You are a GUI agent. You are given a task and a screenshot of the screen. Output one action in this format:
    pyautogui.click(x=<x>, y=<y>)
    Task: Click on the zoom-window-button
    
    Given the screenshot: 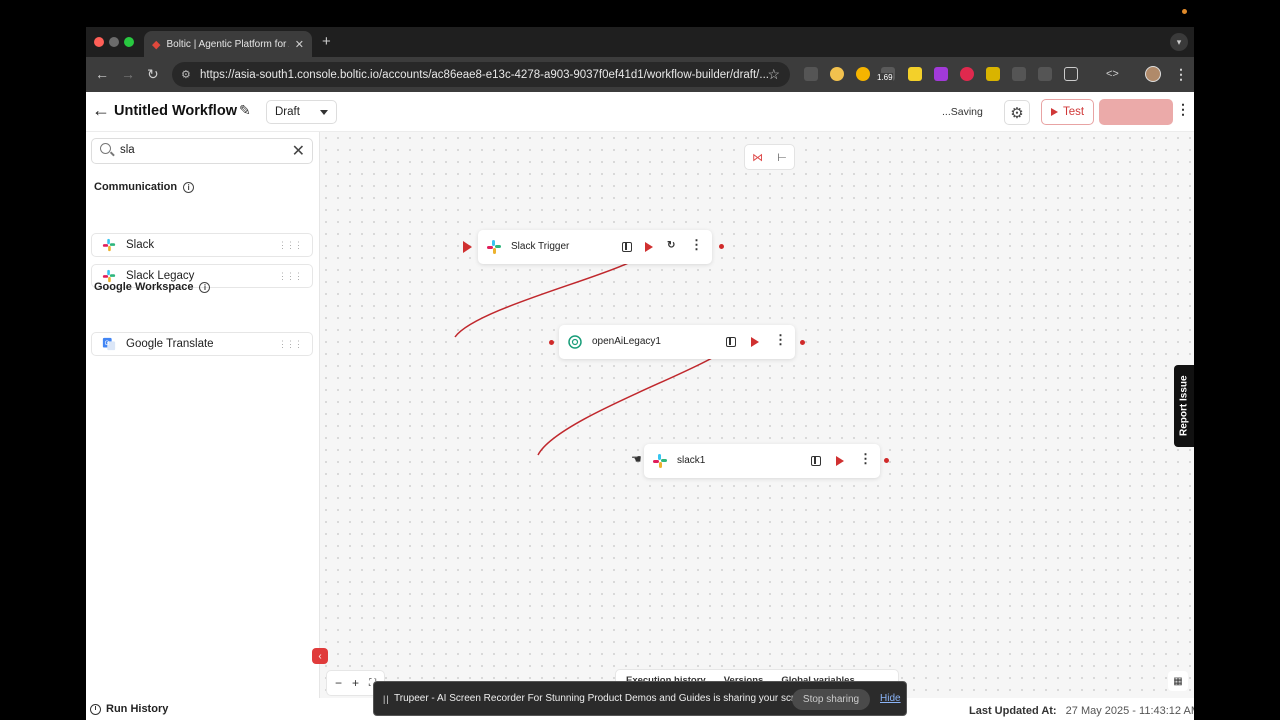 What is the action you would take?
    pyautogui.click(x=129, y=42)
    